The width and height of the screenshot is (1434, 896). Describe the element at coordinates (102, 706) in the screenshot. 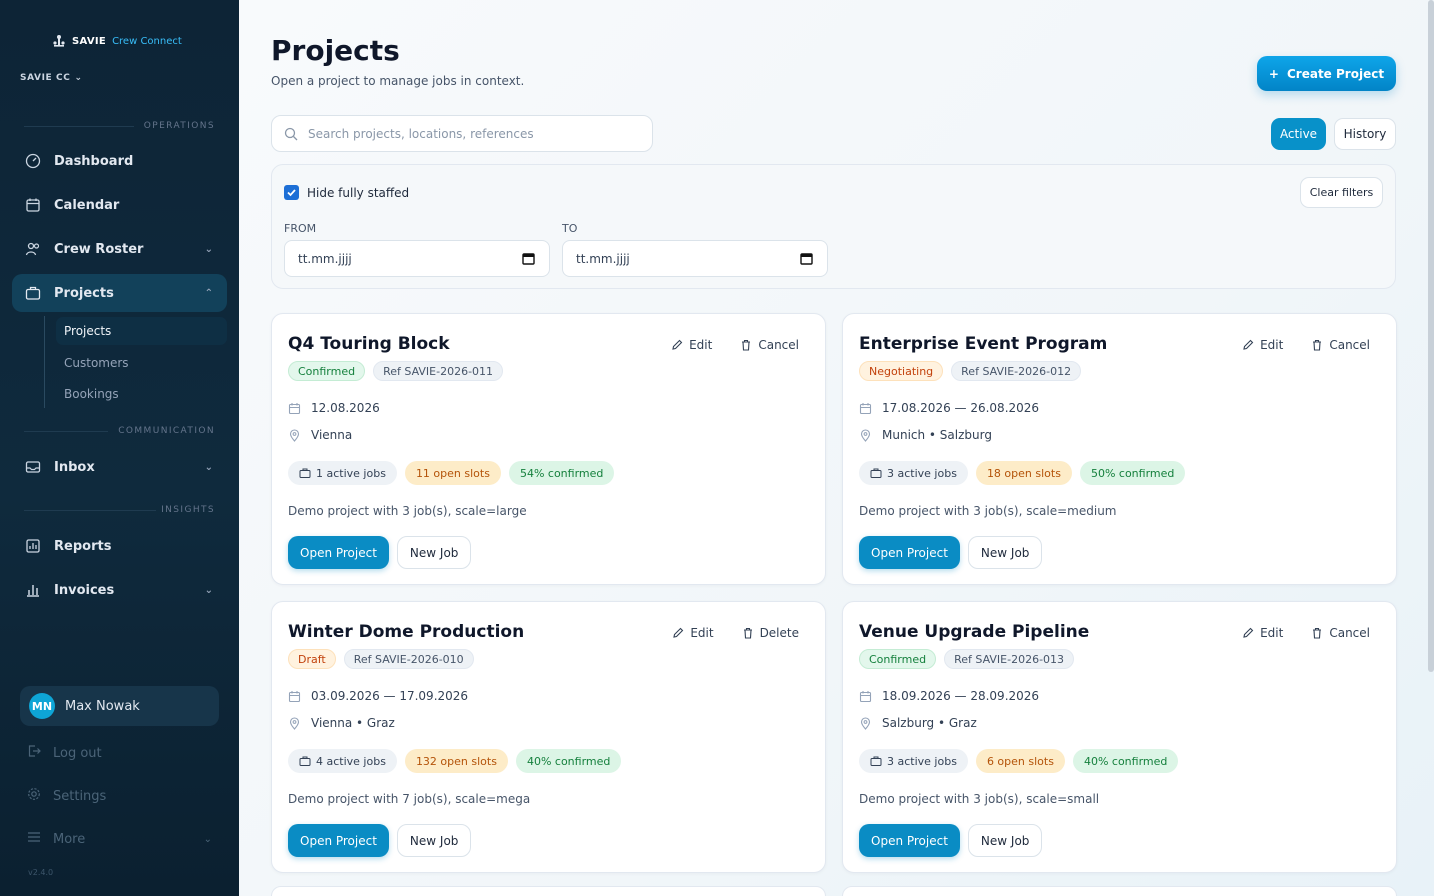

I see `user-name: Max Nowak` at that location.